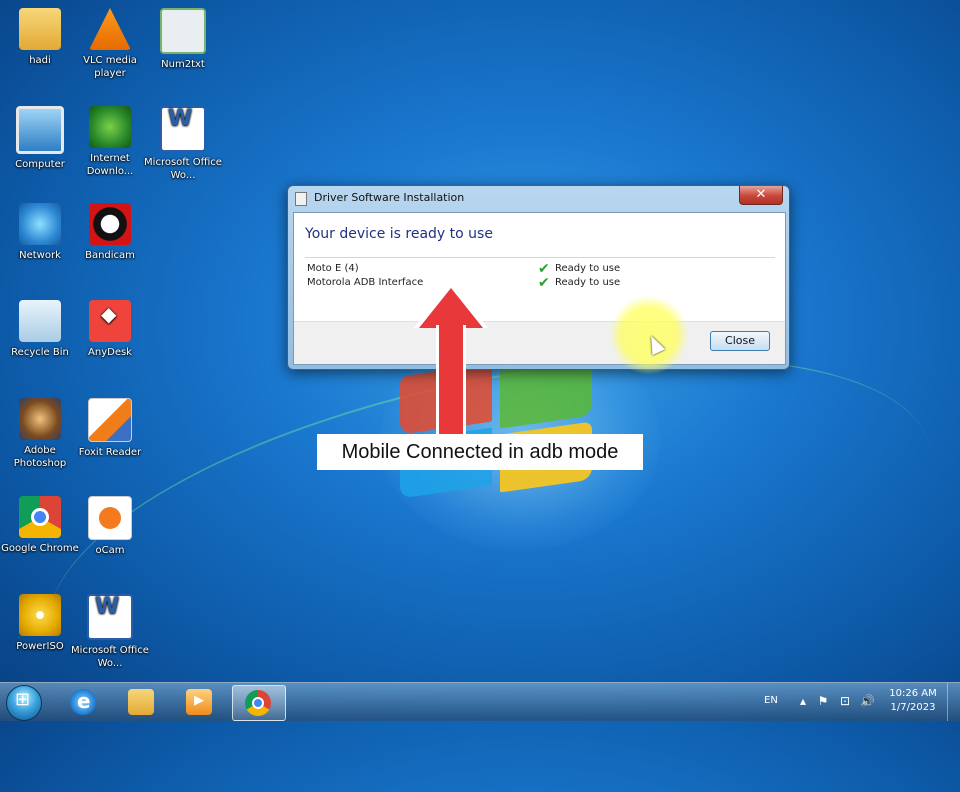  I want to click on desktop-icon-label: hadi, so click(40, 60).